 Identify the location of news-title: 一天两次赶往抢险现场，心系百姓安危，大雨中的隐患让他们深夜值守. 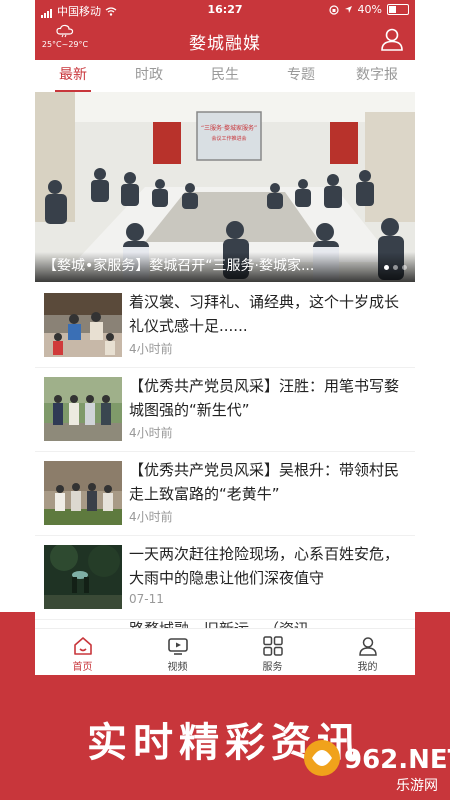
(264, 566).